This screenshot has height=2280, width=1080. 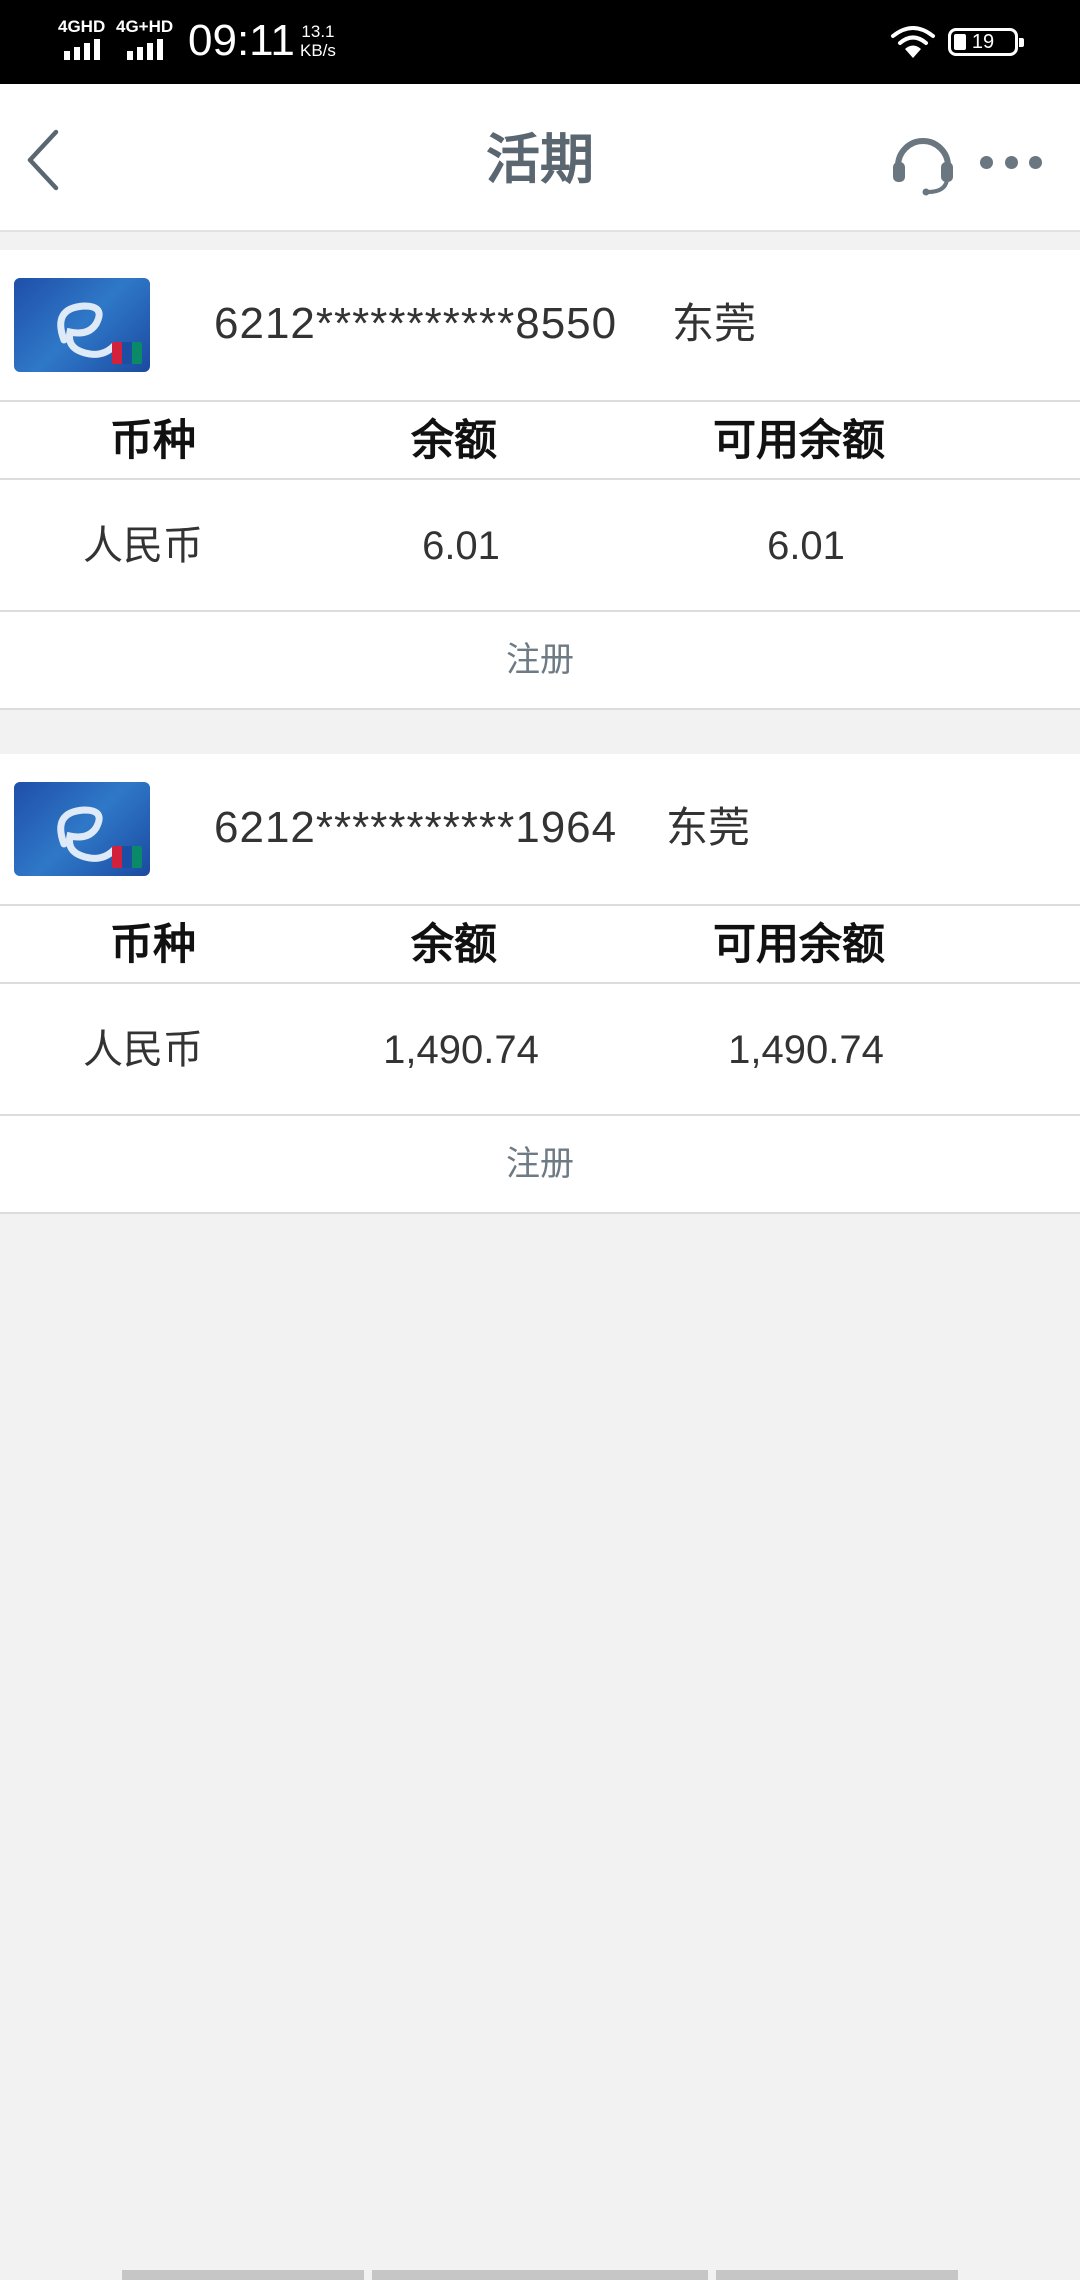 What do you see at coordinates (540, 42) in the screenshot?
I see `status-bar: 4GHD 4G+HD 09:11 13.1 KB/s 19` at bounding box center [540, 42].